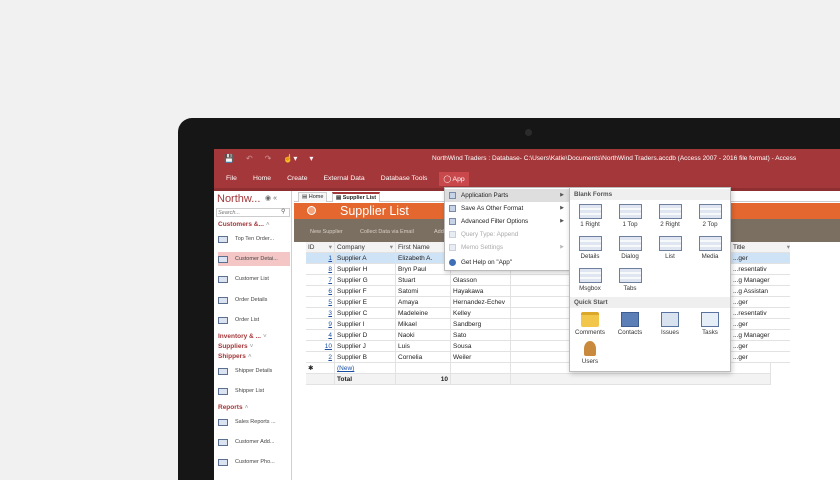  Describe the element at coordinates (423, 346) in the screenshot. I see `cell-first-name: Luis` at that location.